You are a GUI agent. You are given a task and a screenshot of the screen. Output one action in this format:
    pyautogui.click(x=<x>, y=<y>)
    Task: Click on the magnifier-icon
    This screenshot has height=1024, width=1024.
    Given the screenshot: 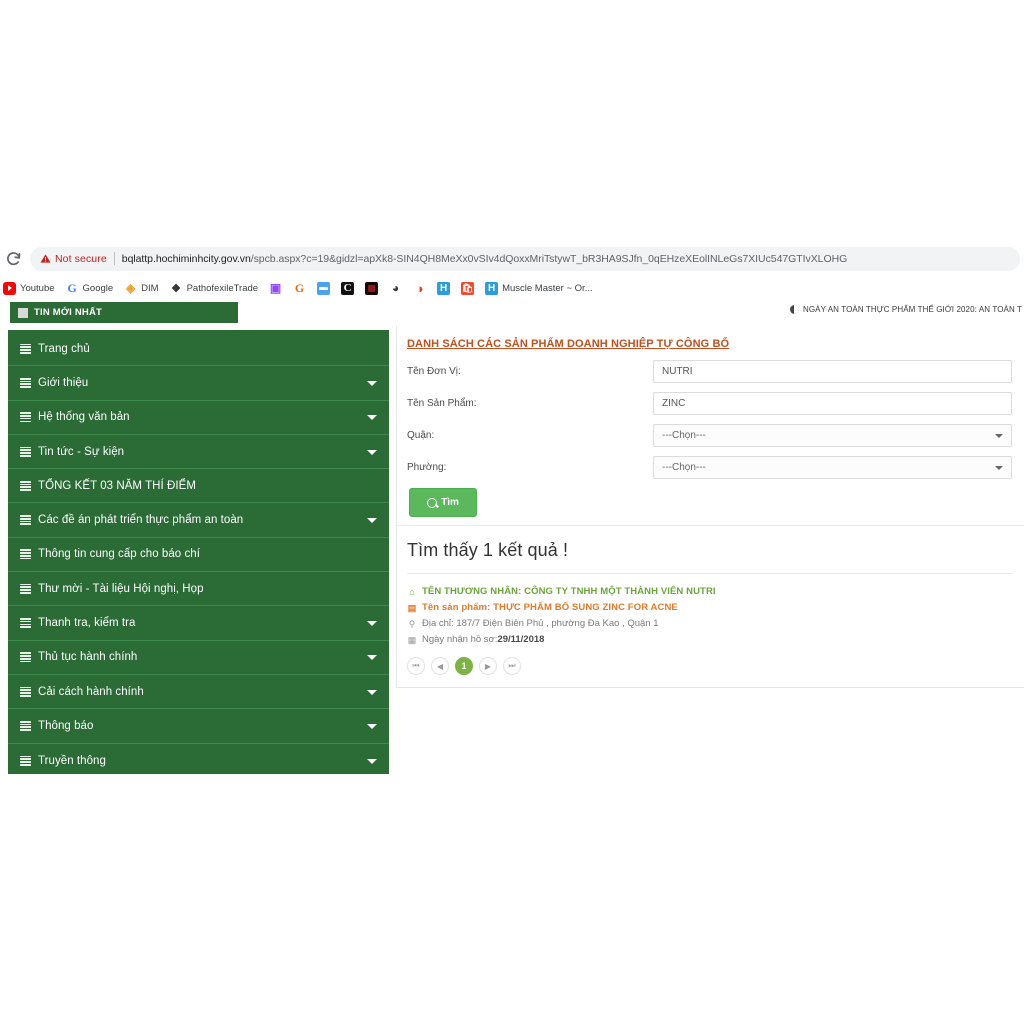 What is the action you would take?
    pyautogui.click(x=432, y=502)
    